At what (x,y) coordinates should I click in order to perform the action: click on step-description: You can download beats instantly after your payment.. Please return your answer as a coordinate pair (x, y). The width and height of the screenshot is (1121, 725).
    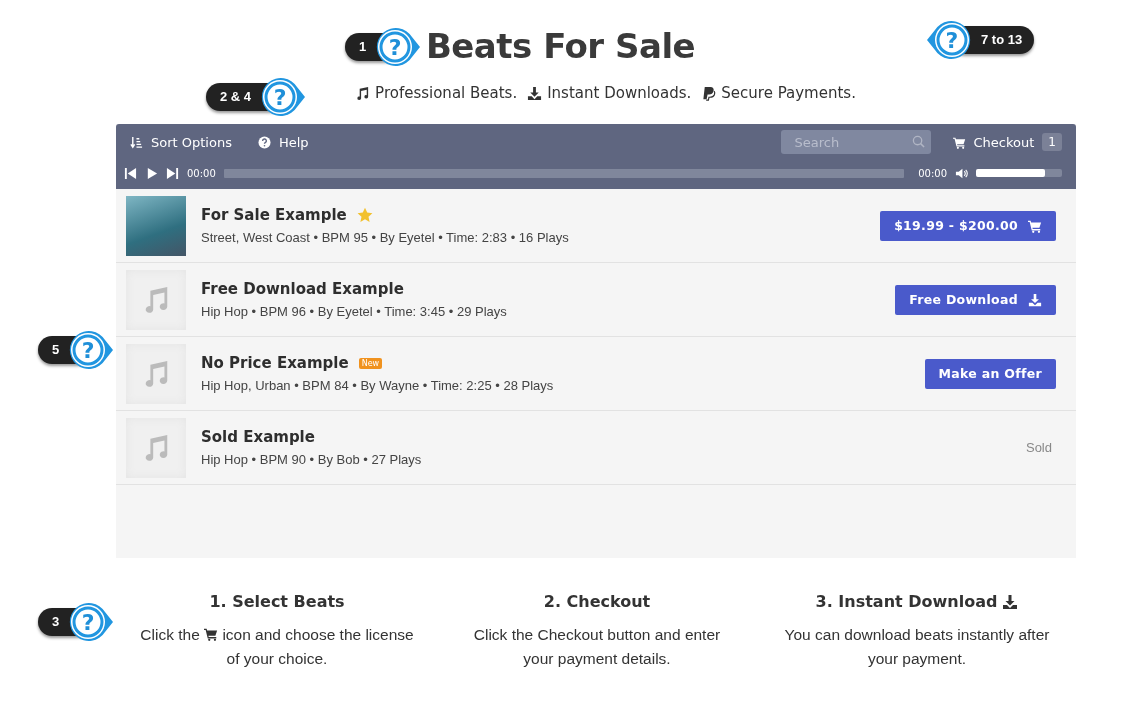
    Looking at the image, I should click on (917, 647).